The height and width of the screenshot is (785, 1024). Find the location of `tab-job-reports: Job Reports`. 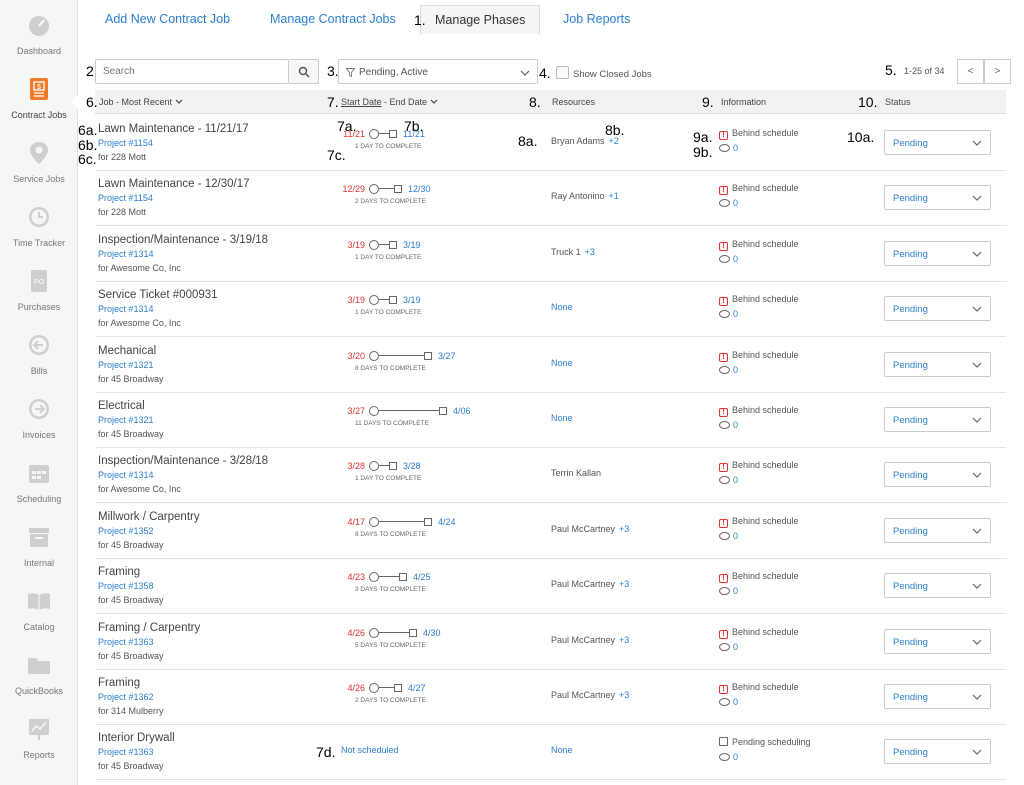

tab-job-reports: Job Reports is located at coordinates (596, 19).